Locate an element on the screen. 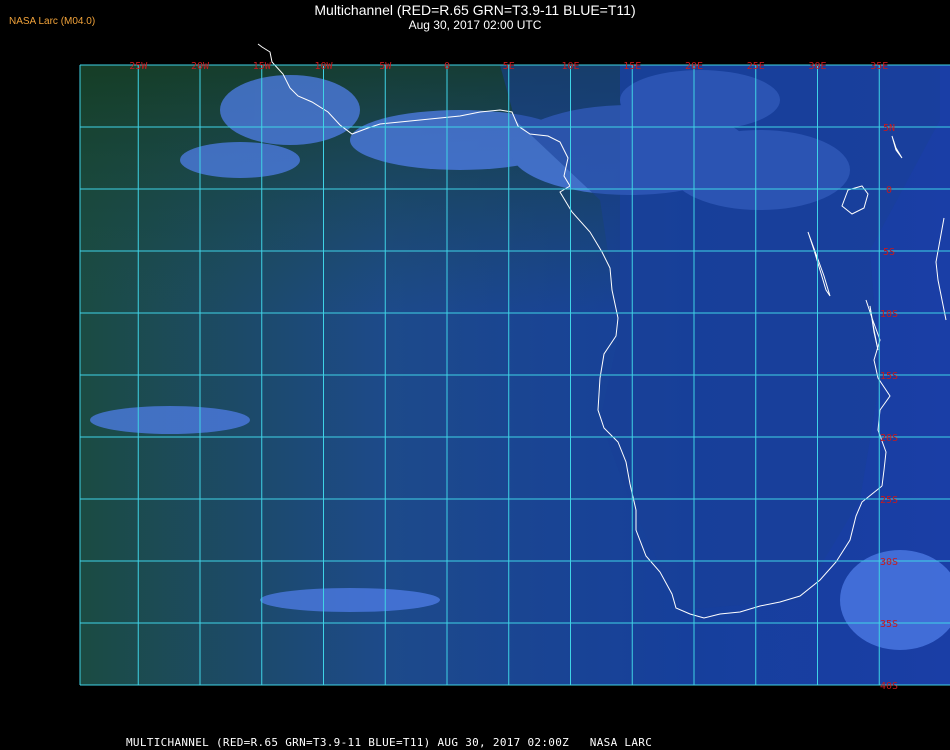 The width and height of the screenshot is (950, 750). lat-label-5S: 5S is located at coordinates (889, 252).